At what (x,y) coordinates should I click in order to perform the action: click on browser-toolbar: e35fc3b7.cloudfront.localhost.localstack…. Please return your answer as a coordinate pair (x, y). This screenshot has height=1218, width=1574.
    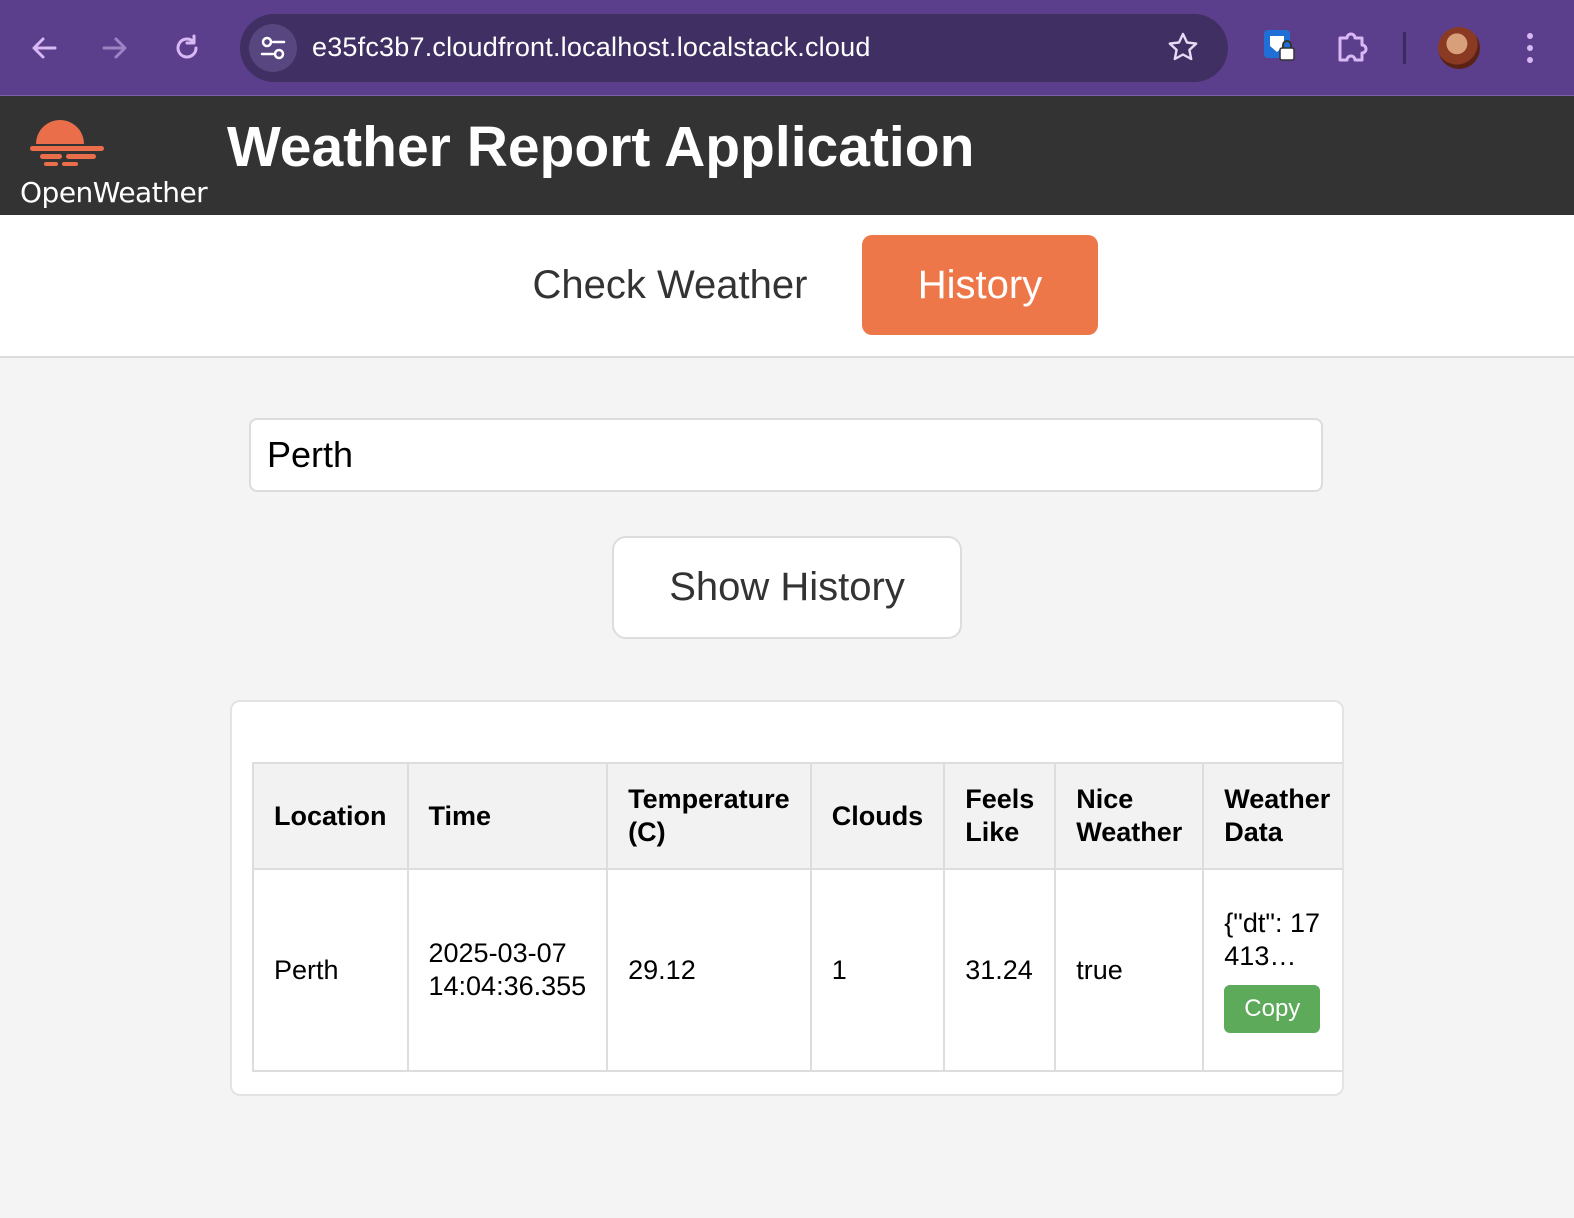
    Looking at the image, I should click on (787, 48).